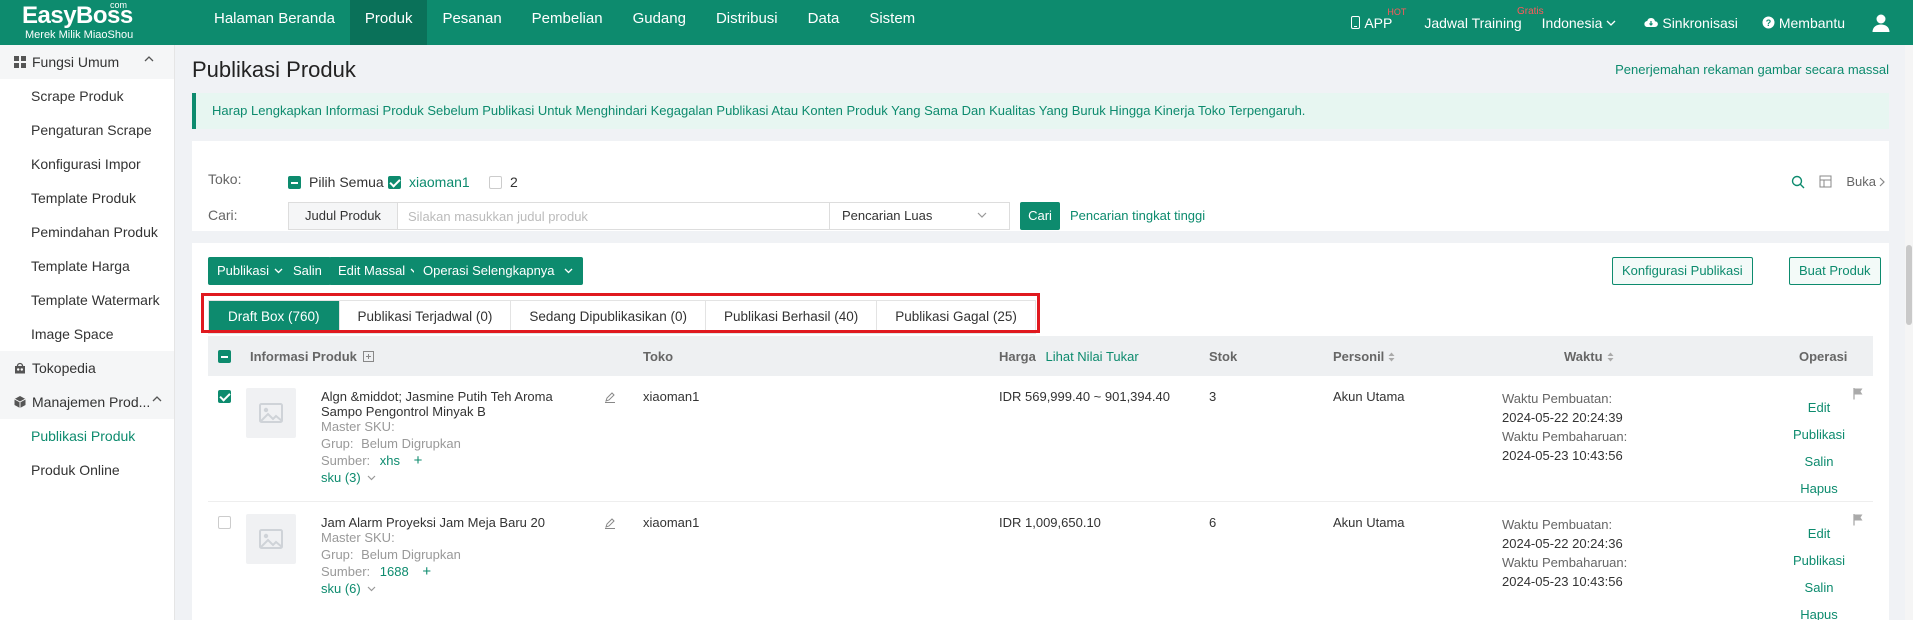  I want to click on scrollbar-thumb, so click(1909, 285).